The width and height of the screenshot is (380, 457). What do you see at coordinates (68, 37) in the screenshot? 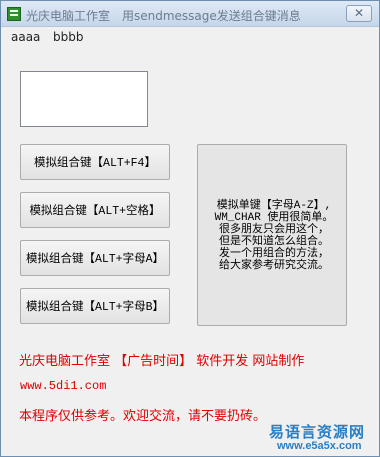
I see `menu-item-bbbb: bbbb` at bounding box center [68, 37].